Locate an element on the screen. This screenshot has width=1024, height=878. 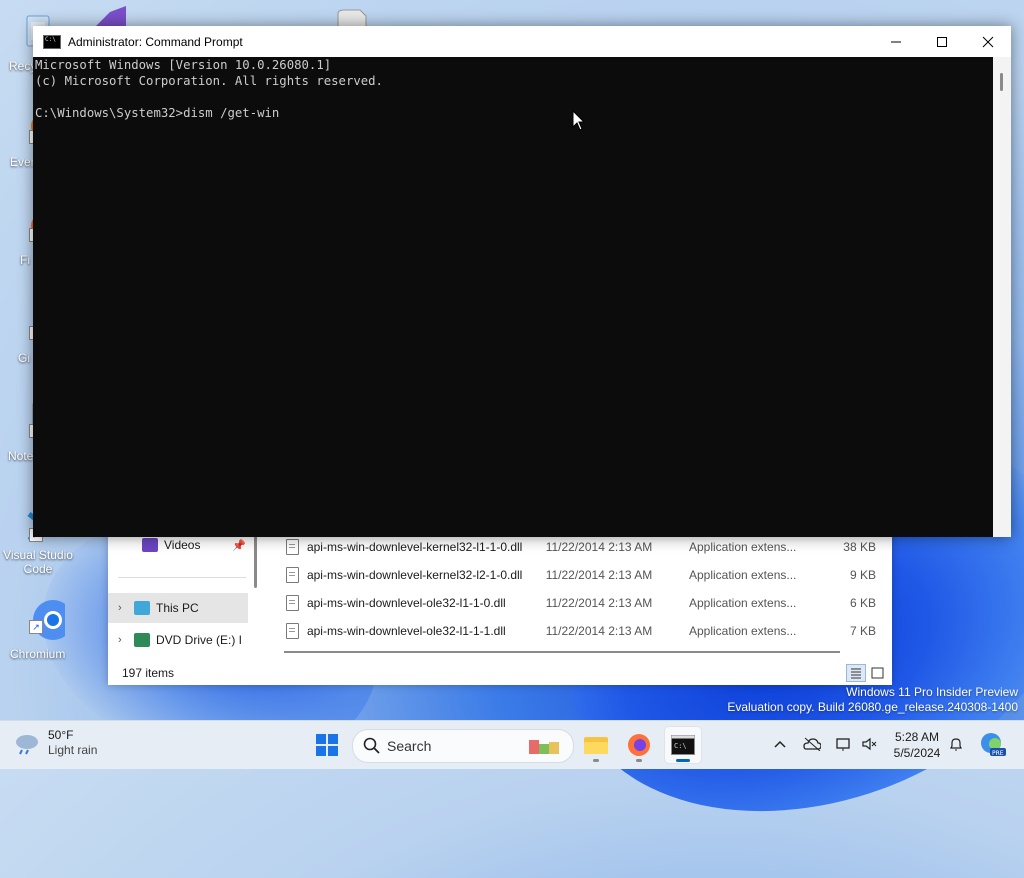
large-icons-view-icon is located at coordinates (877, 673).